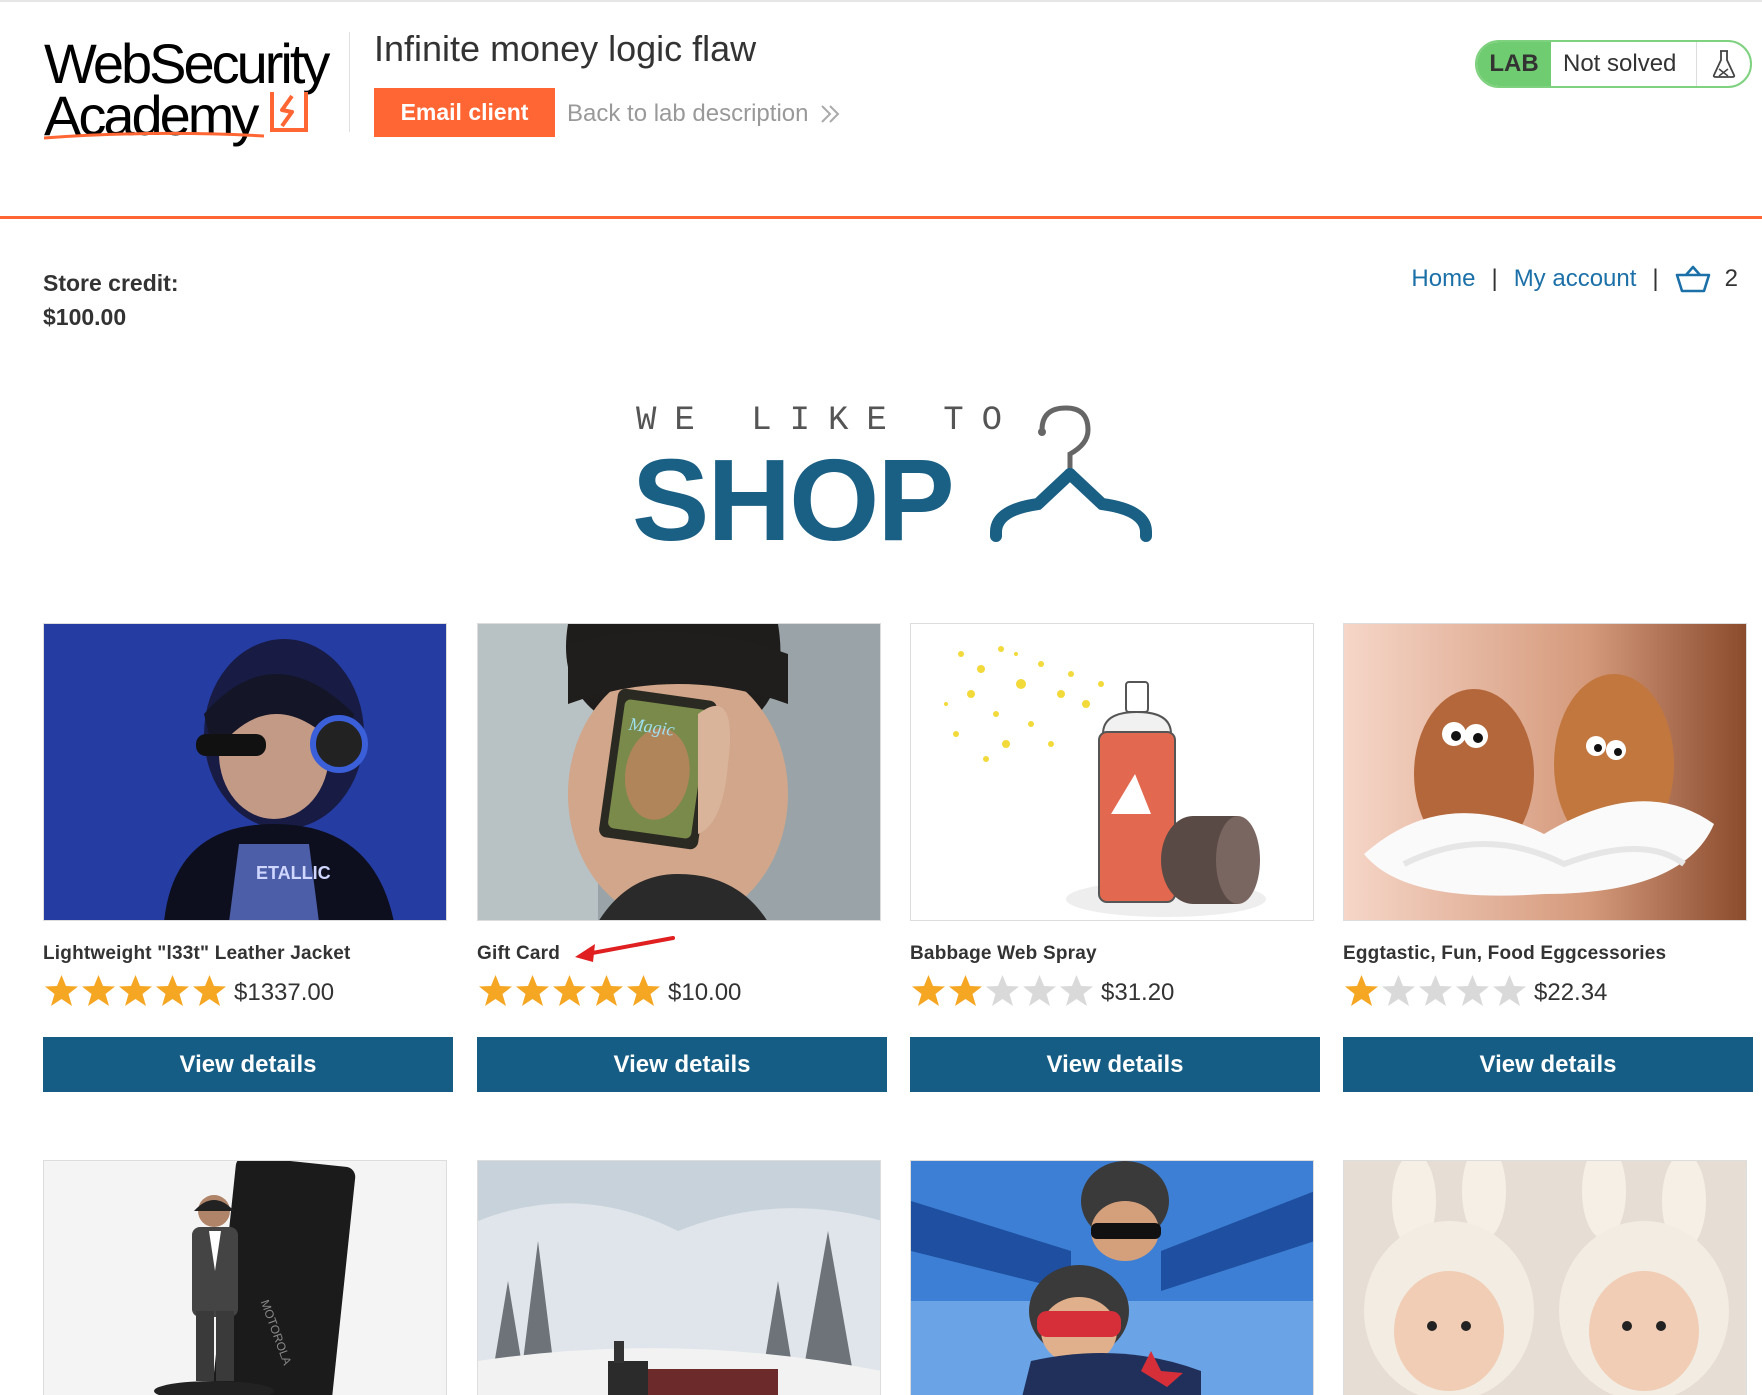 This screenshot has height=1395, width=1762. I want to click on double-chevron-right-icon, so click(830, 114).